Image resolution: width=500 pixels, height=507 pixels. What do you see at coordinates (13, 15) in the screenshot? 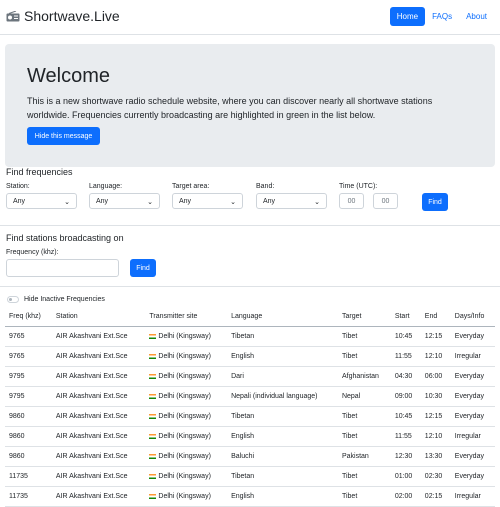
I see `radio-icon` at bounding box center [13, 15].